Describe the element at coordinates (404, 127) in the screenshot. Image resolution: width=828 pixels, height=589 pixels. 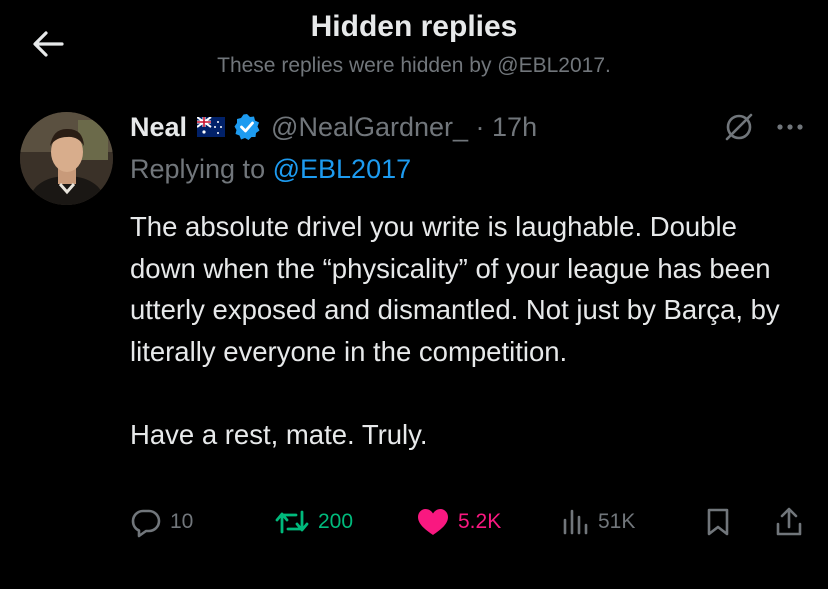
I see `handle-and-time: @NealGardner_ · 17h` at that location.